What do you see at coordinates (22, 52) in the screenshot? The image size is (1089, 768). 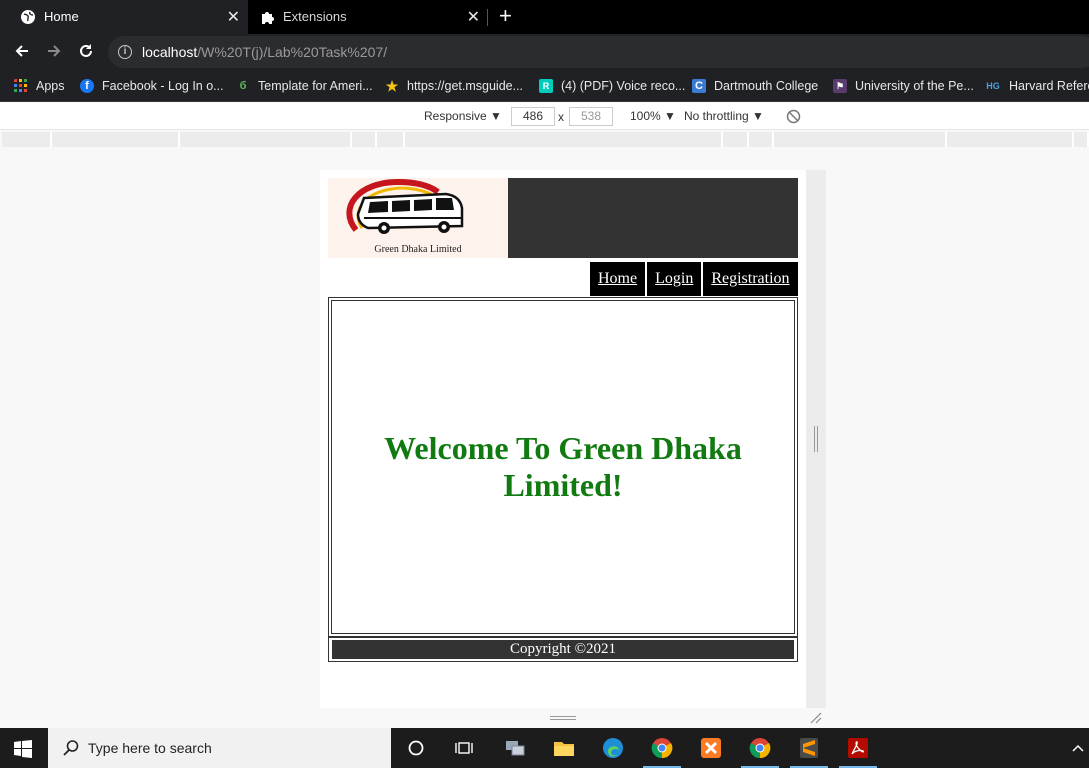 I see `back-arrow-icon` at bounding box center [22, 52].